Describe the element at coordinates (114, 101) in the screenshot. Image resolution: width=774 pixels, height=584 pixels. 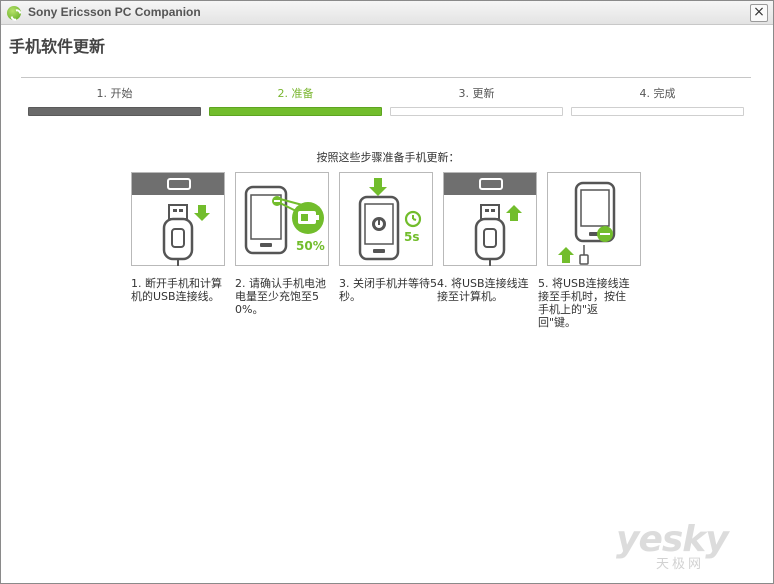
I see `step-start: 1. 开始` at that location.